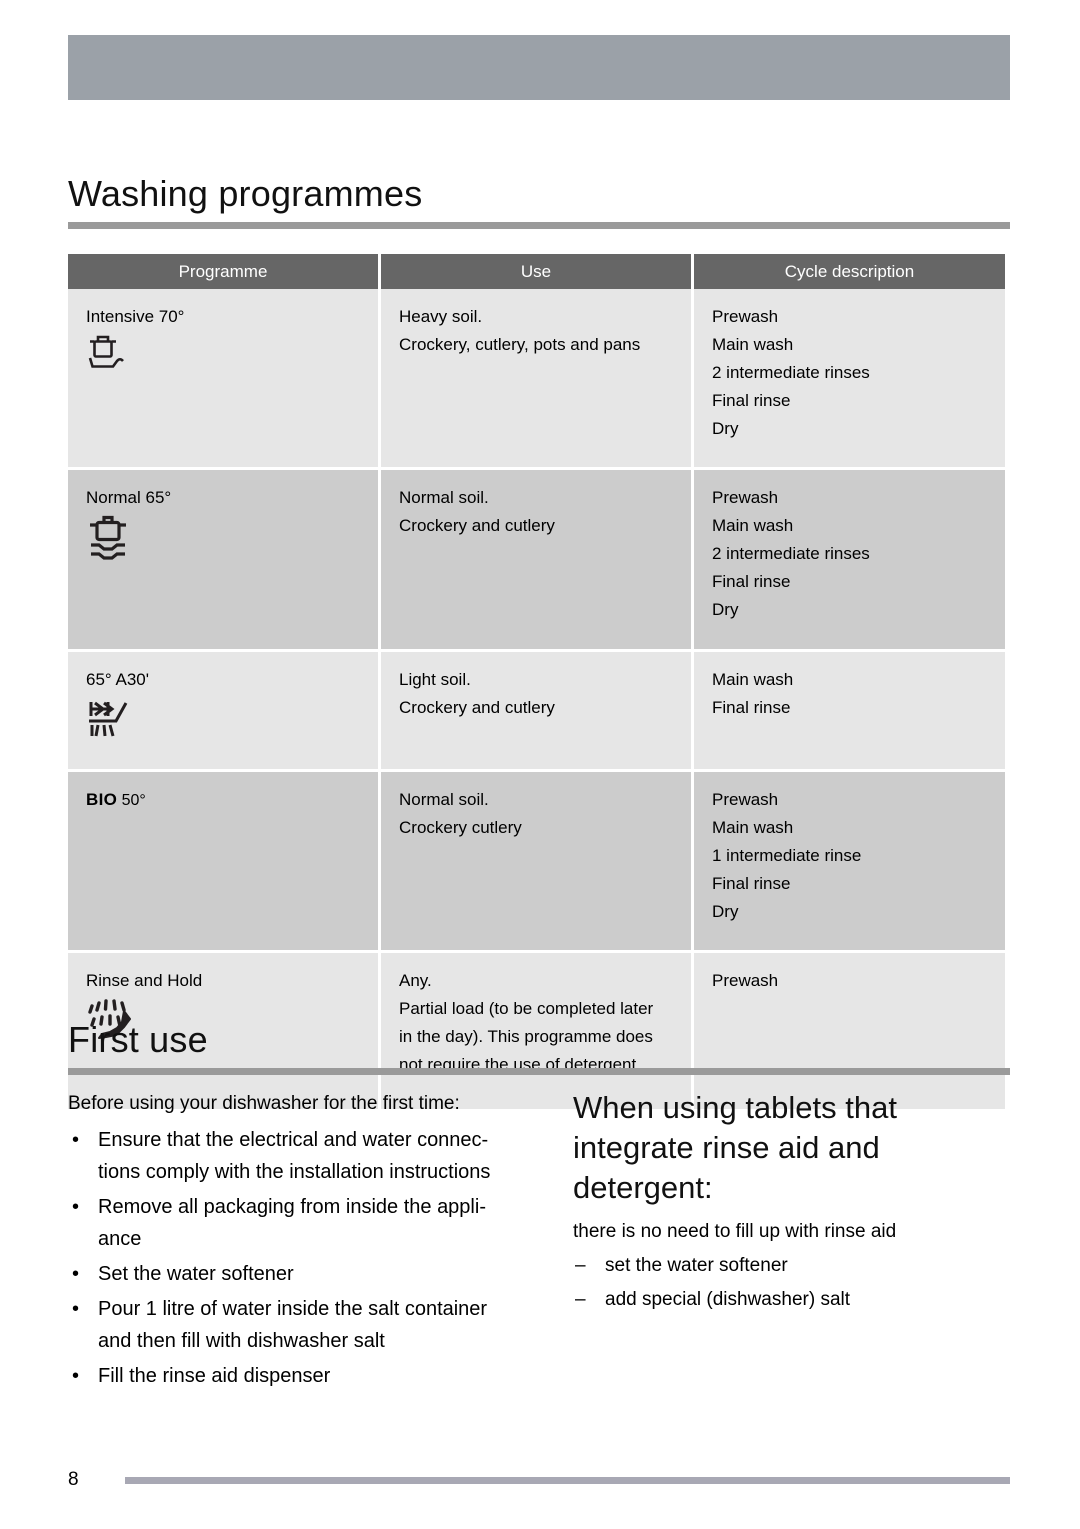 The image size is (1080, 1529). I want to click on section-title-first-use: First use, so click(138, 1039).